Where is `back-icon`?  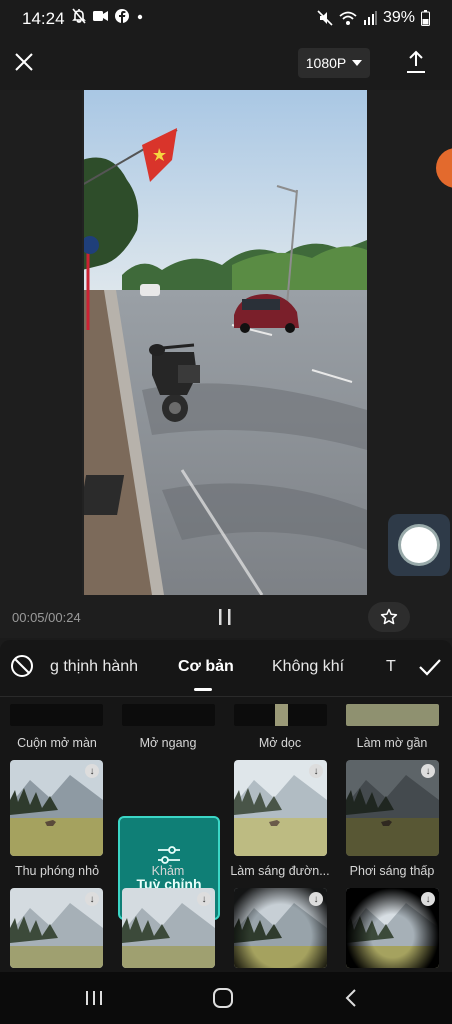
back-icon is located at coordinates (352, 998).